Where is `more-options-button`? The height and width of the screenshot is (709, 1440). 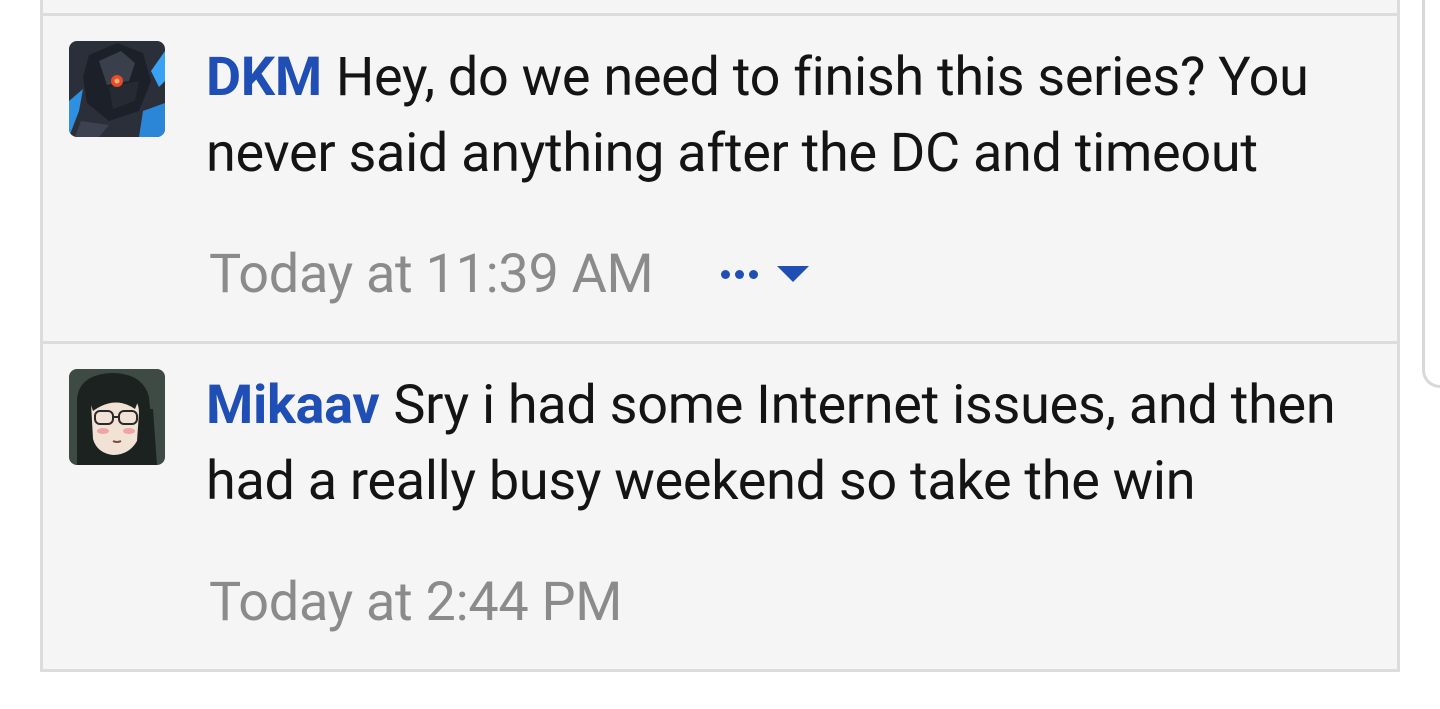 more-options-button is located at coordinates (765, 274).